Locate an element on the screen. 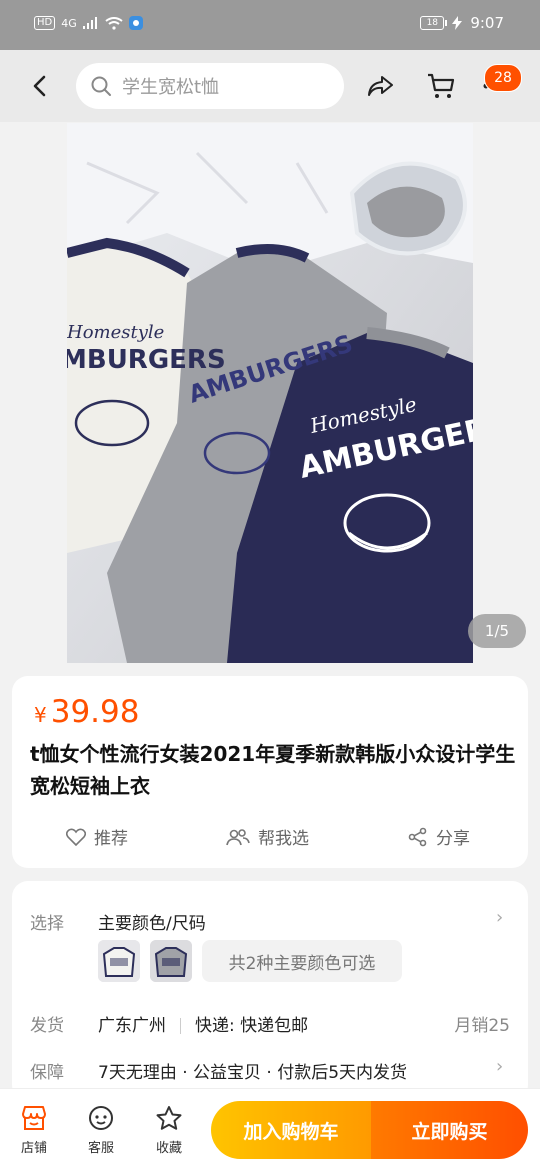 The width and height of the screenshot is (540, 1171). recommend-label: 推荐 is located at coordinates (111, 839).